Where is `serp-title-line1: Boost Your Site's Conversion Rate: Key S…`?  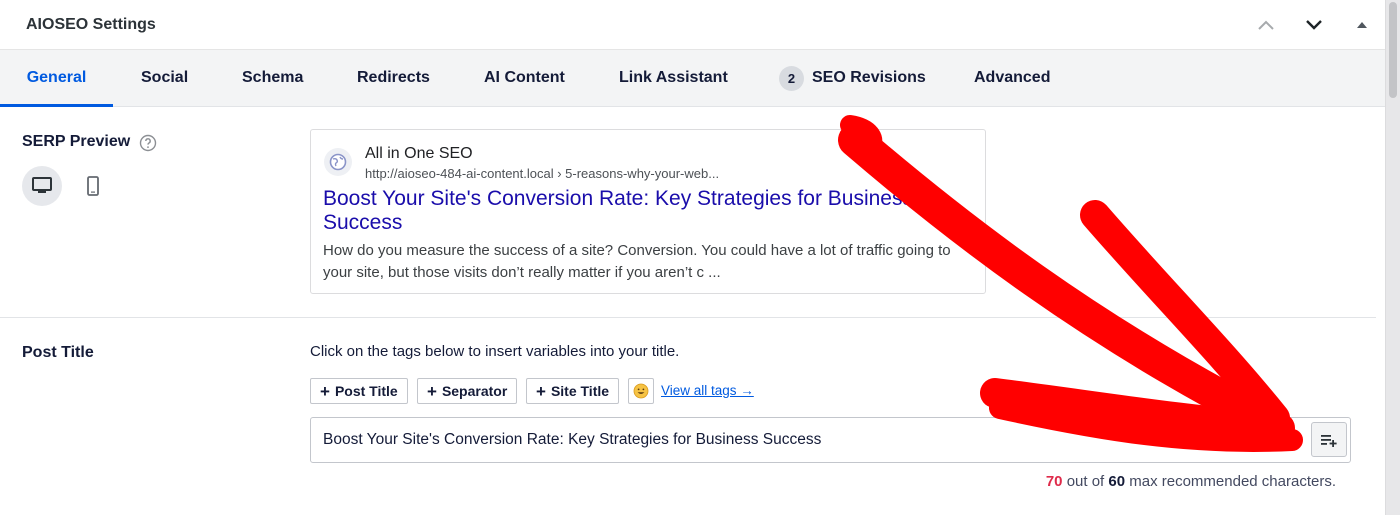
serp-title-line1: Boost Your Site's Conversion Rate: Key S… is located at coordinates (618, 198).